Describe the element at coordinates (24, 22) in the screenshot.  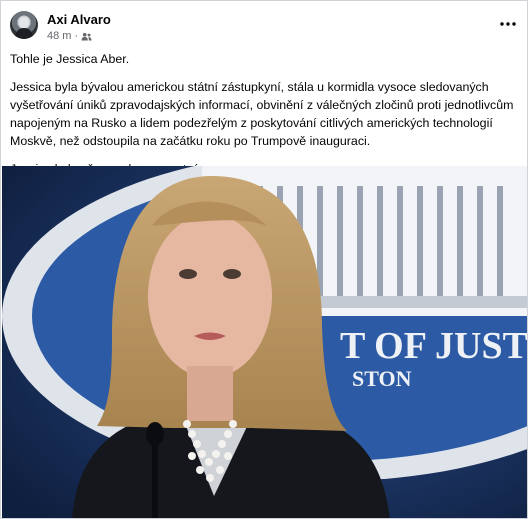
I see `avatar-face` at that location.